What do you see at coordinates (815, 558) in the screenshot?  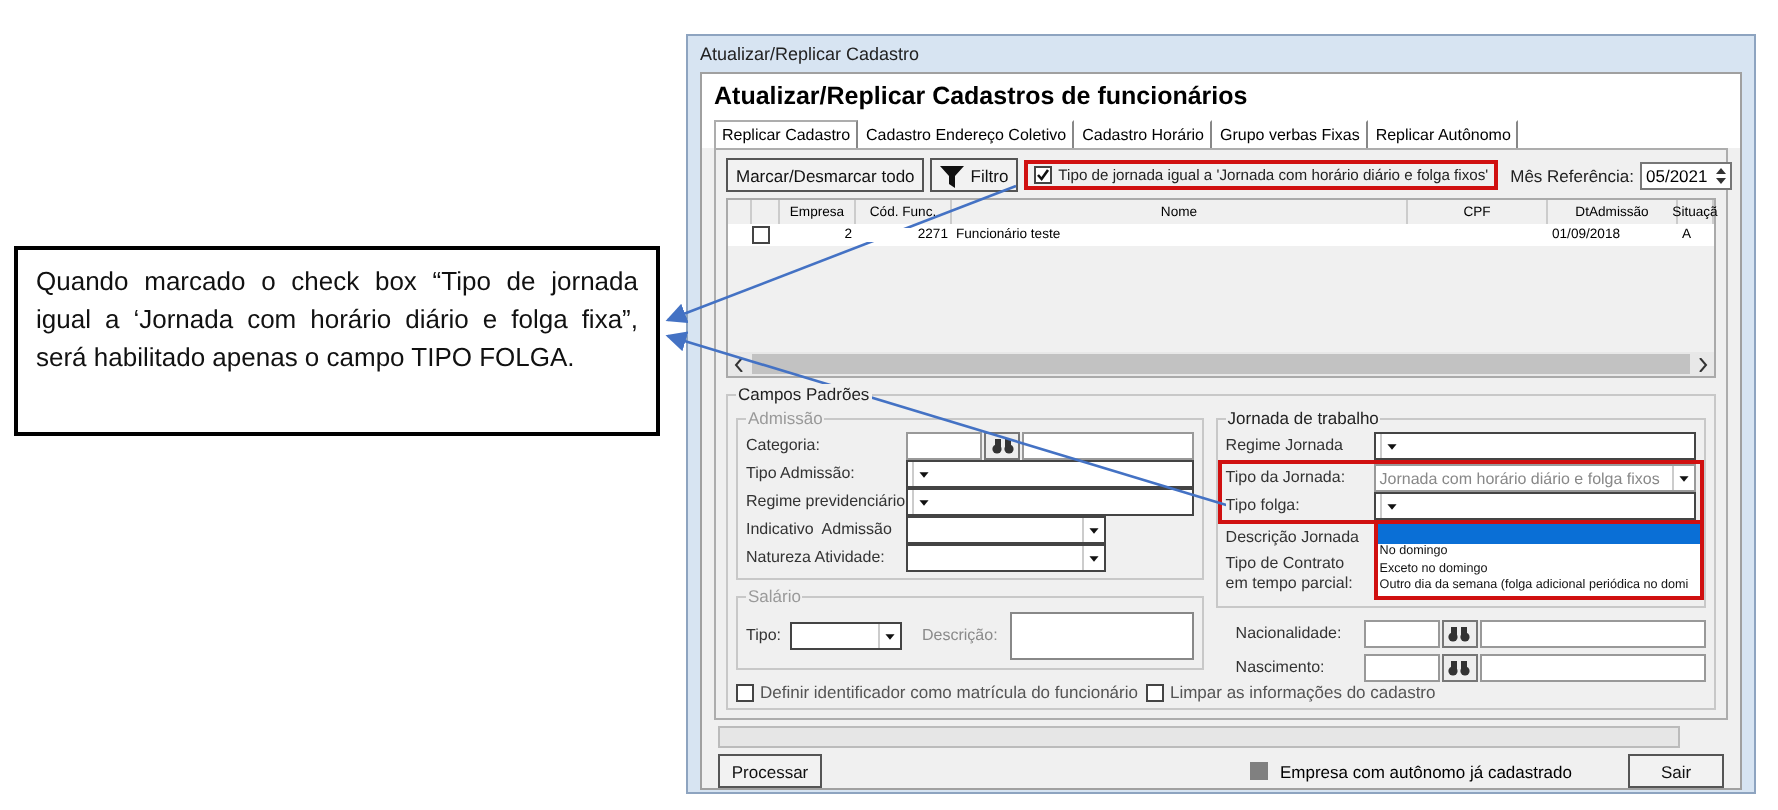 I see `field-label: Natureza Atividade:` at bounding box center [815, 558].